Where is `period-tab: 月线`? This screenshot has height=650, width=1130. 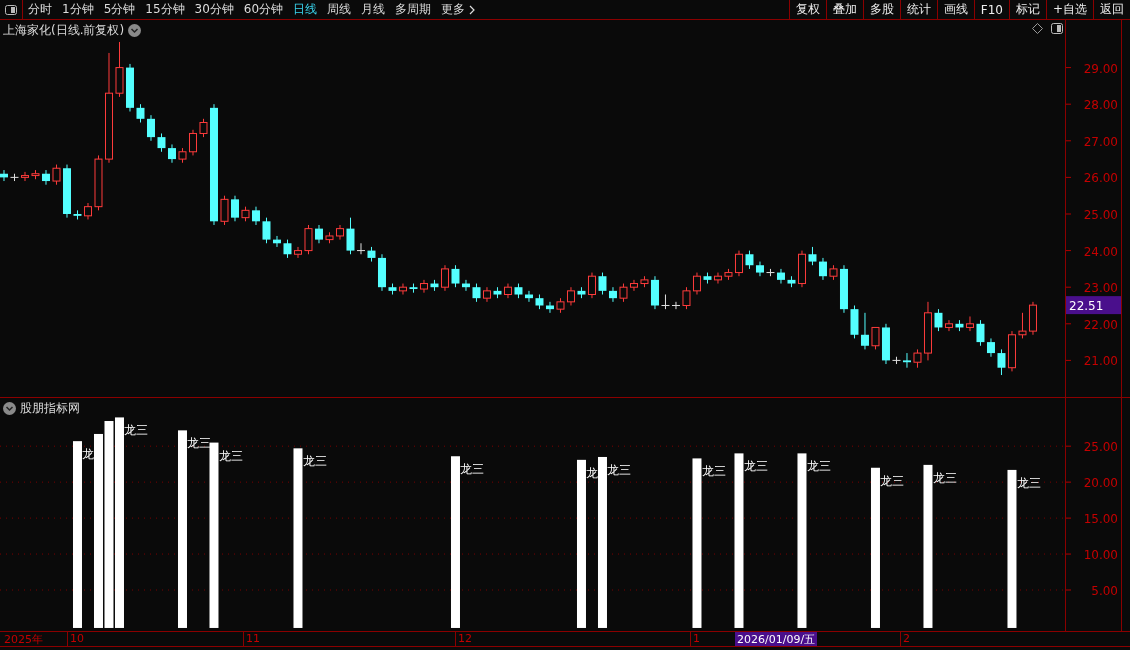
period-tab: 月线 is located at coordinates (373, 9).